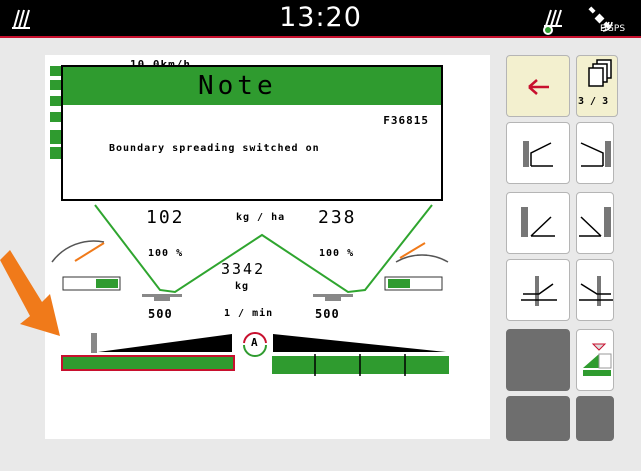 The width and height of the screenshot is (641, 471). I want to click on annotation-arrow-icon, so click(30, 293).